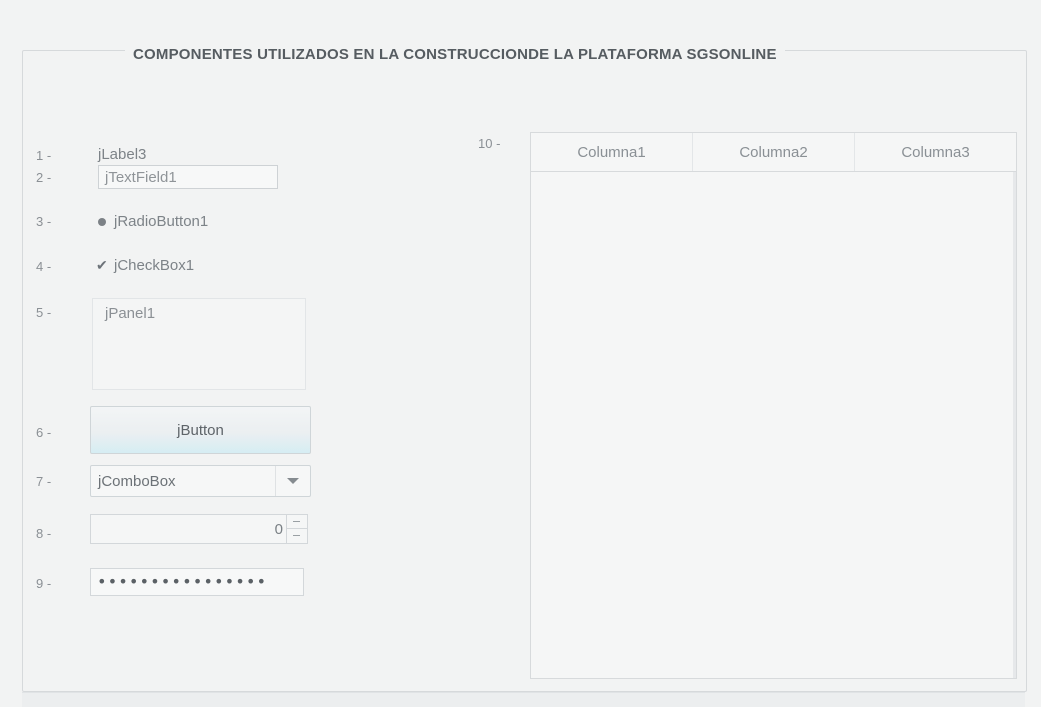 Image resolution: width=1041 pixels, height=707 pixels. Describe the element at coordinates (200, 481) in the screenshot. I see `sample-combo-box: jComboBox` at that location.